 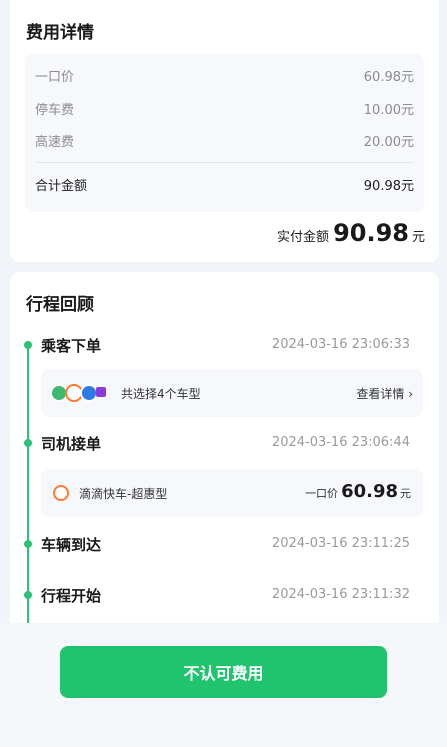 What do you see at coordinates (369, 491) in the screenshot?
I see `price-value: 60.98` at bounding box center [369, 491].